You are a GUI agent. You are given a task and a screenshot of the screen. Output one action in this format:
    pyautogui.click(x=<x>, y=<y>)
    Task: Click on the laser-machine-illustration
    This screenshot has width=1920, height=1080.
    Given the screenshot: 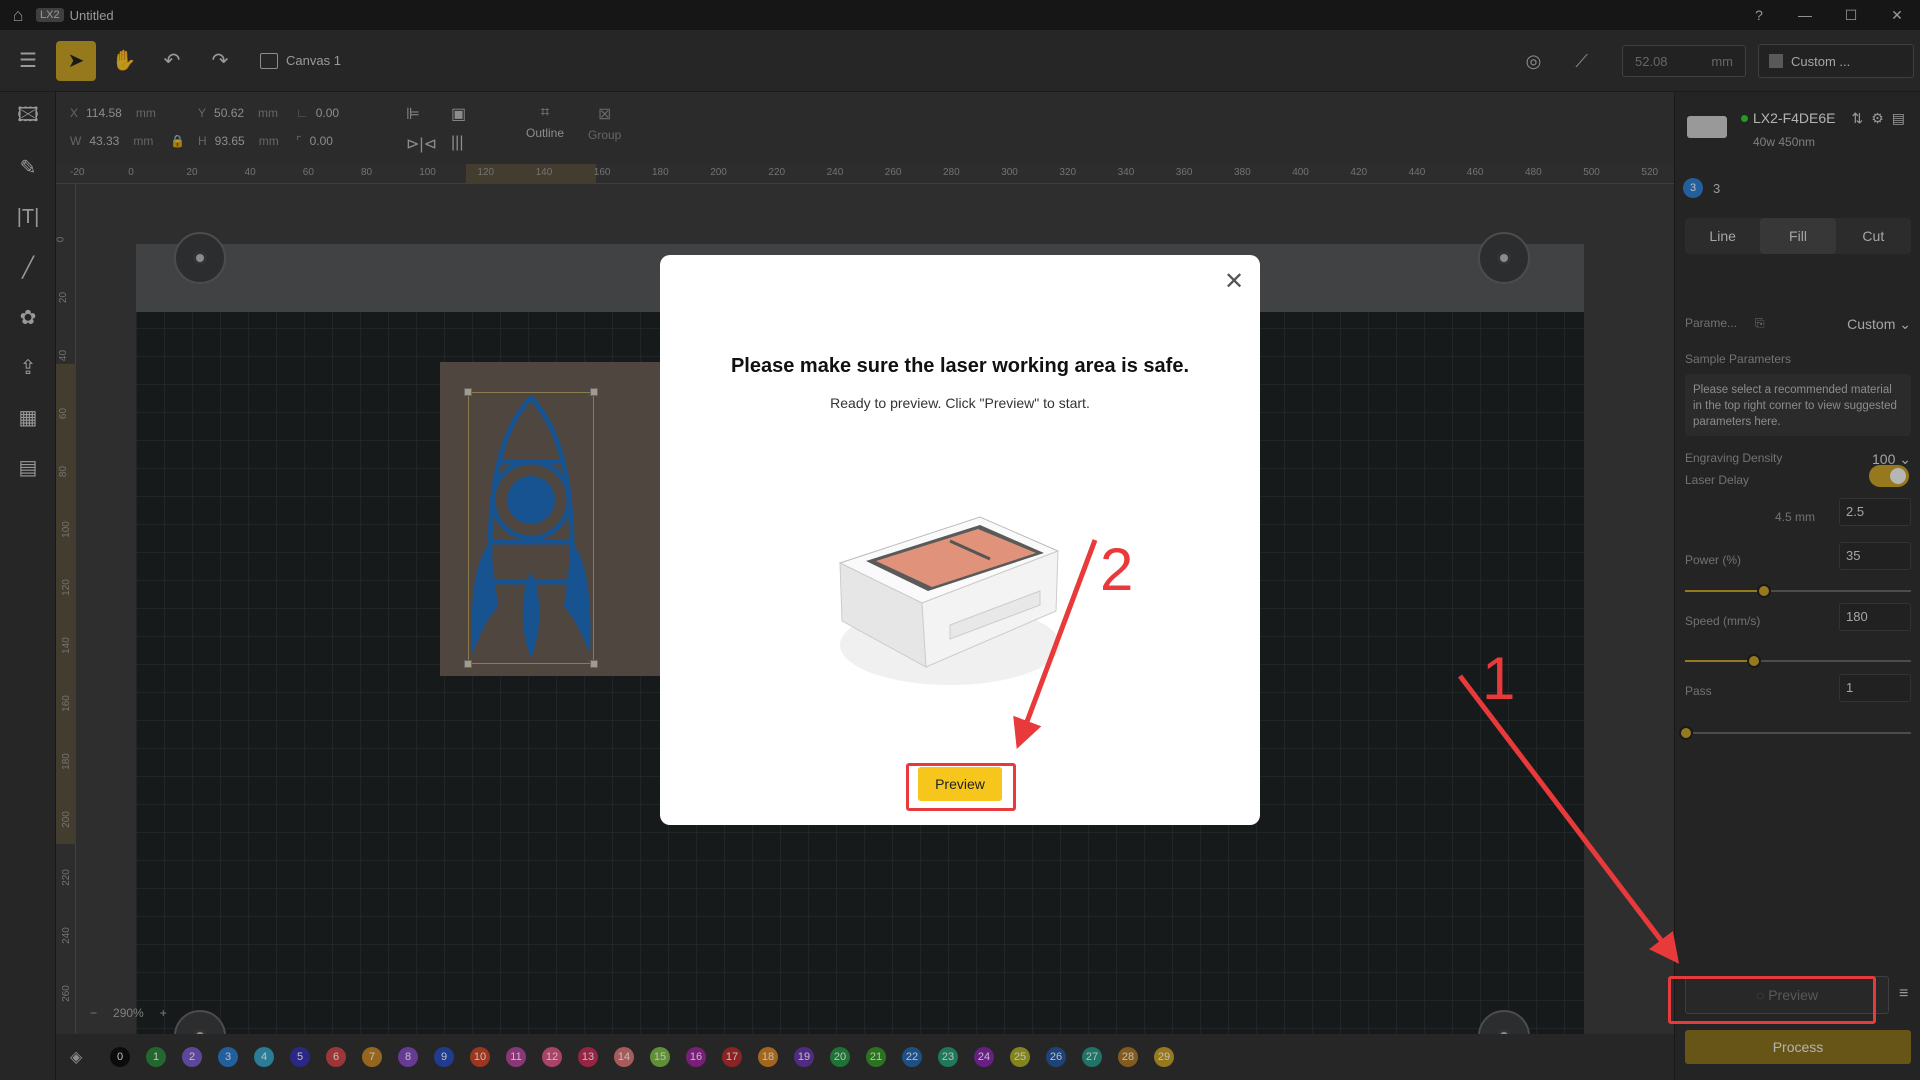 What is the action you would take?
    pyautogui.click(x=949, y=600)
    